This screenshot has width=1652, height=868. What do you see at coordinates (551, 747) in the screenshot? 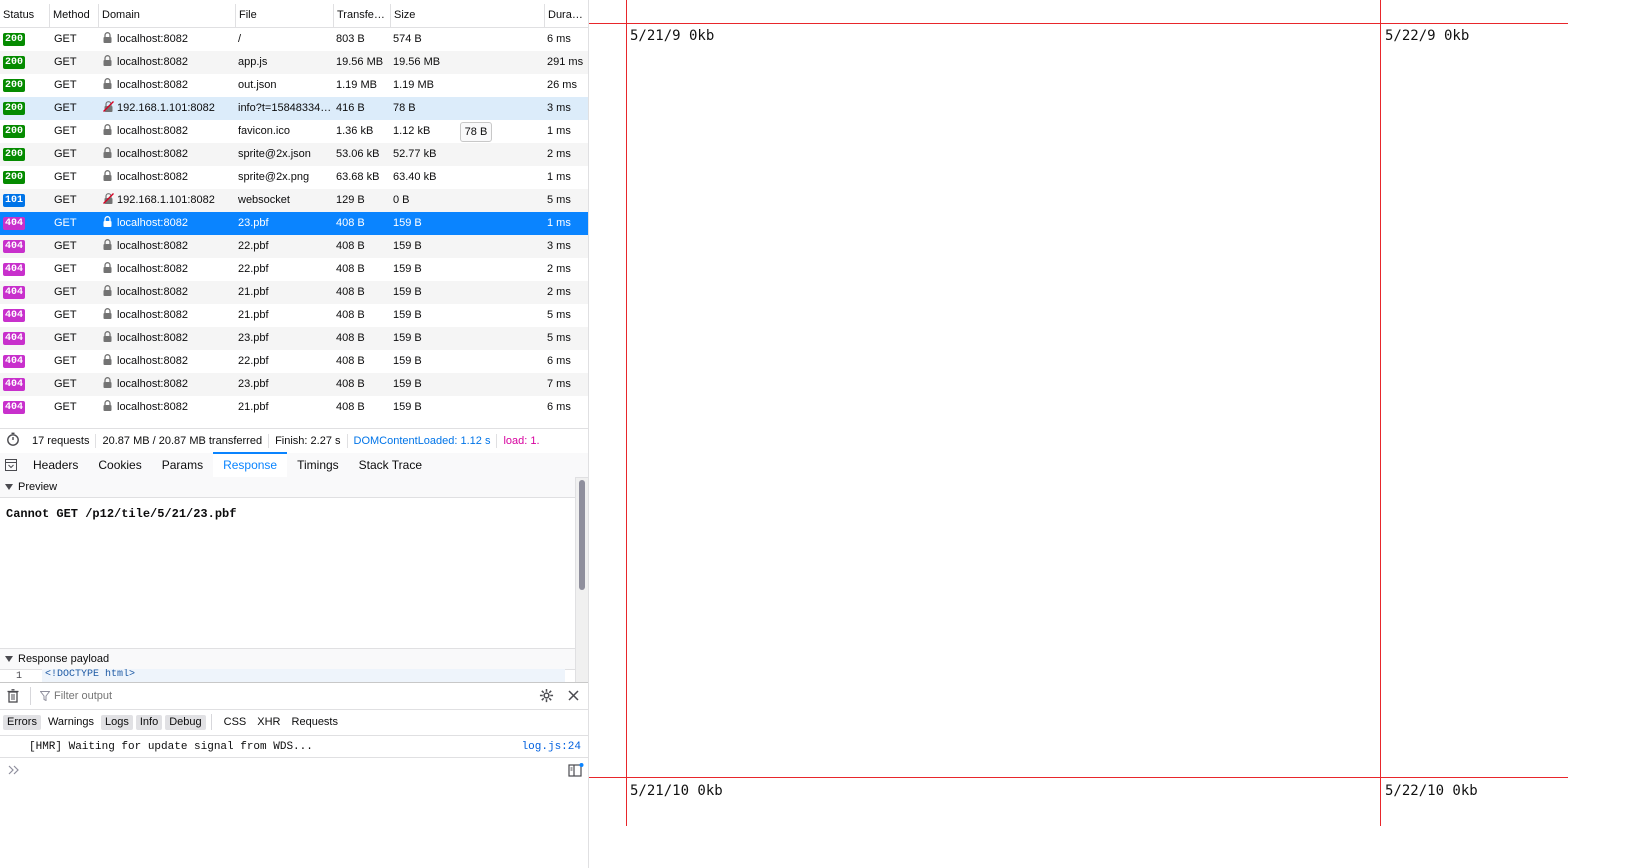
I see `console-message-source-link: log.js:24` at bounding box center [551, 747].